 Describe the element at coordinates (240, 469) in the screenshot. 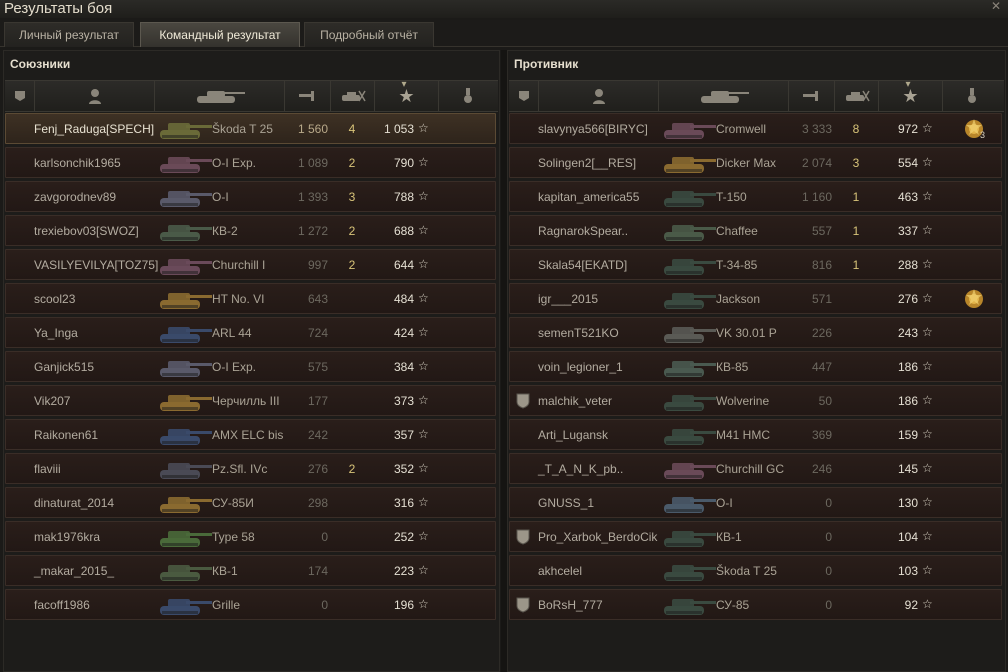

I see `tank-name: Pz.Sfl. IVc` at that location.